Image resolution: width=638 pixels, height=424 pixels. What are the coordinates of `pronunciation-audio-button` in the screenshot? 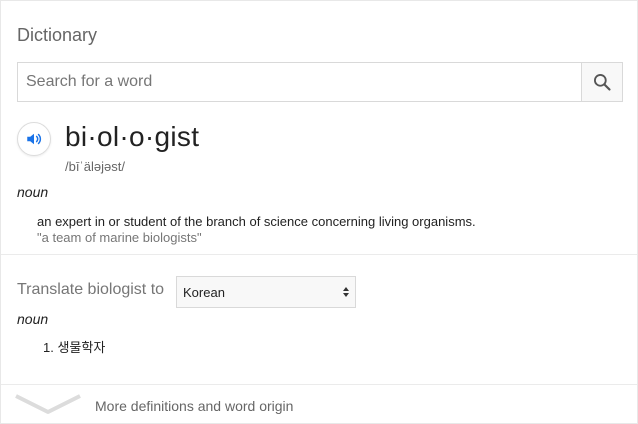 It's located at (34, 139).